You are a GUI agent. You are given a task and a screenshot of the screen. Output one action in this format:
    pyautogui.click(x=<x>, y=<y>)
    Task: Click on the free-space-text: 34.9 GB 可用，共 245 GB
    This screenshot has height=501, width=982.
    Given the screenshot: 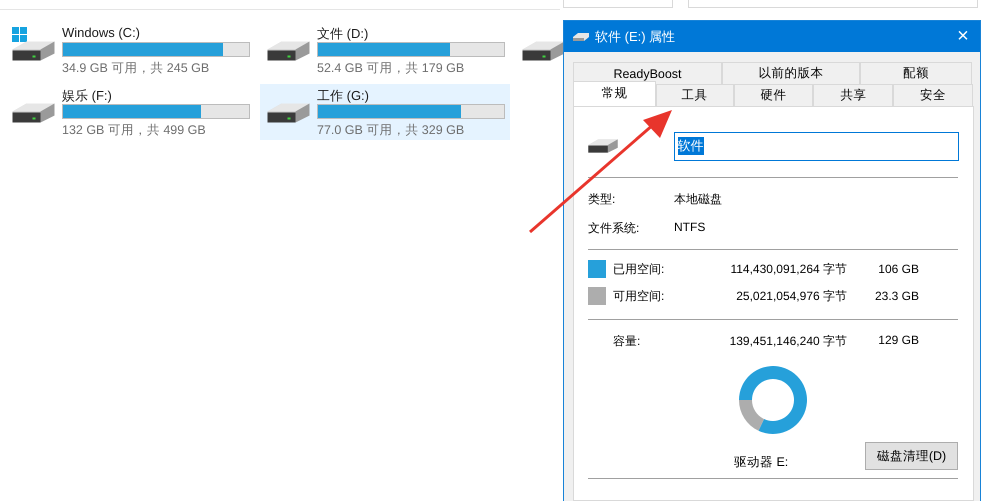 What is the action you would take?
    pyautogui.click(x=136, y=68)
    